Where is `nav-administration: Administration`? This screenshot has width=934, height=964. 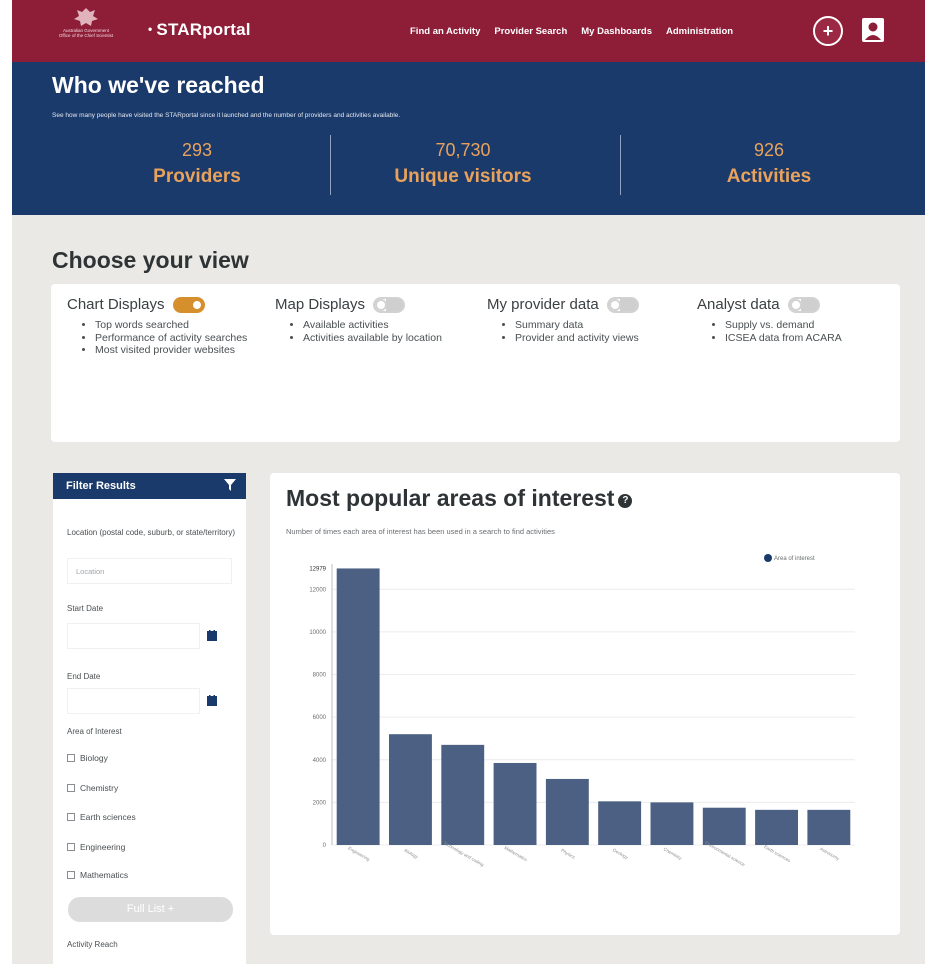 nav-administration: Administration is located at coordinates (699, 31).